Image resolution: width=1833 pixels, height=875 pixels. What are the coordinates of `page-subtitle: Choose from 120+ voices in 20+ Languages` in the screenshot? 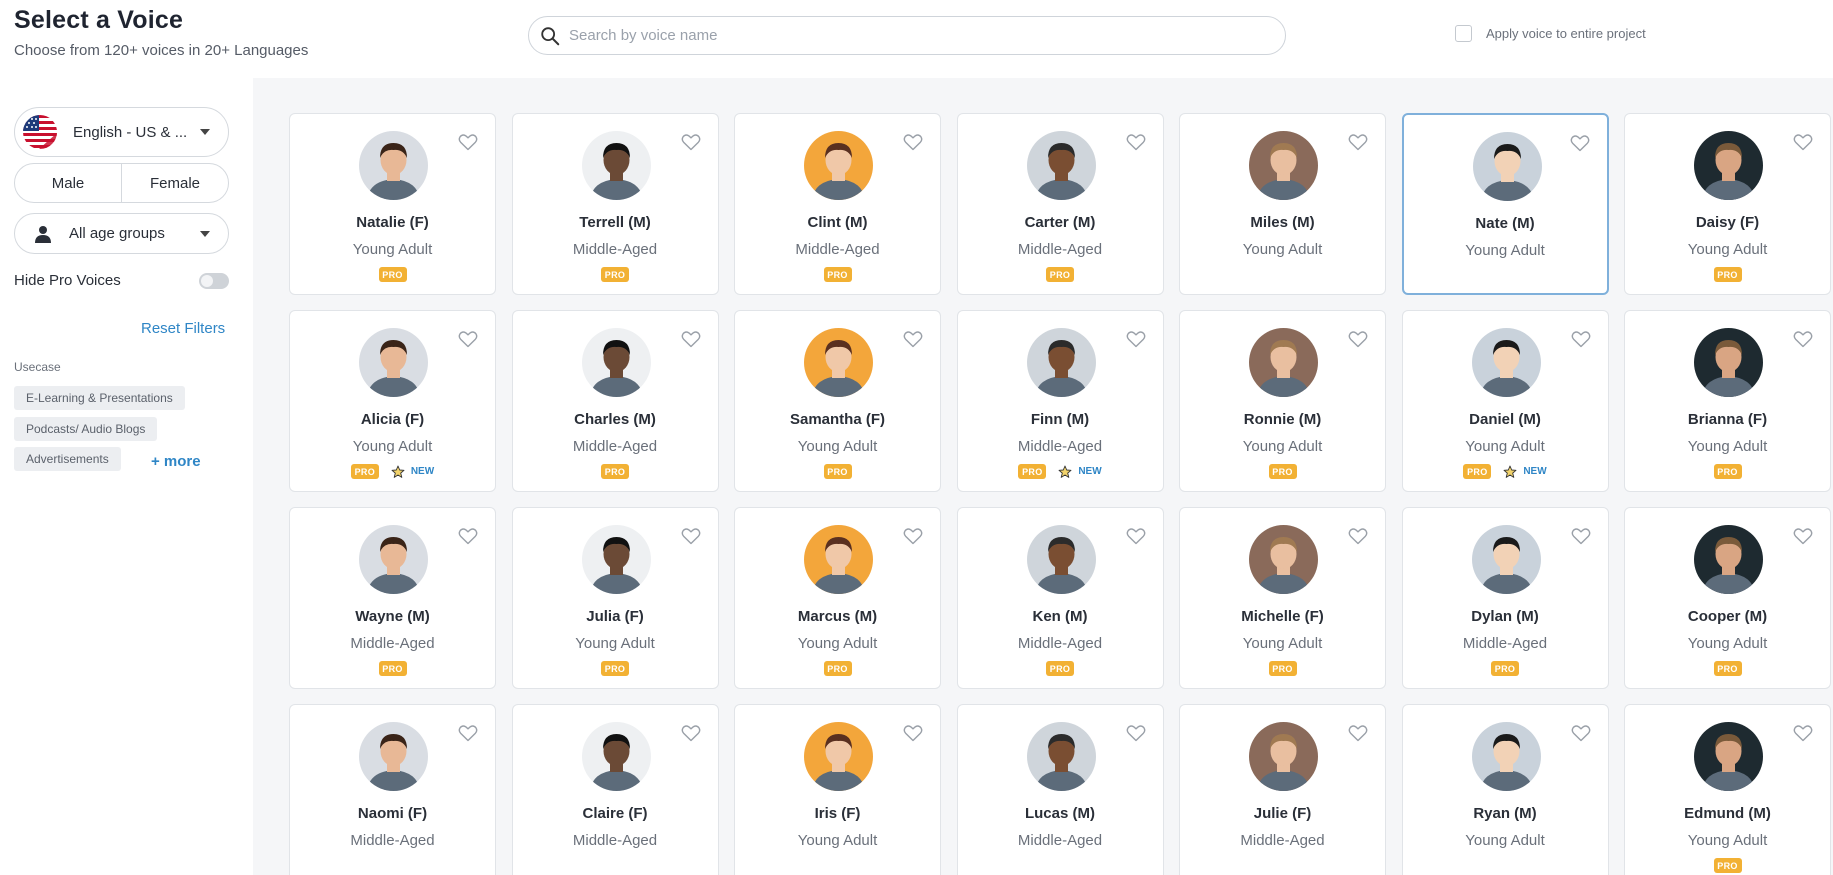 It's located at (161, 50).